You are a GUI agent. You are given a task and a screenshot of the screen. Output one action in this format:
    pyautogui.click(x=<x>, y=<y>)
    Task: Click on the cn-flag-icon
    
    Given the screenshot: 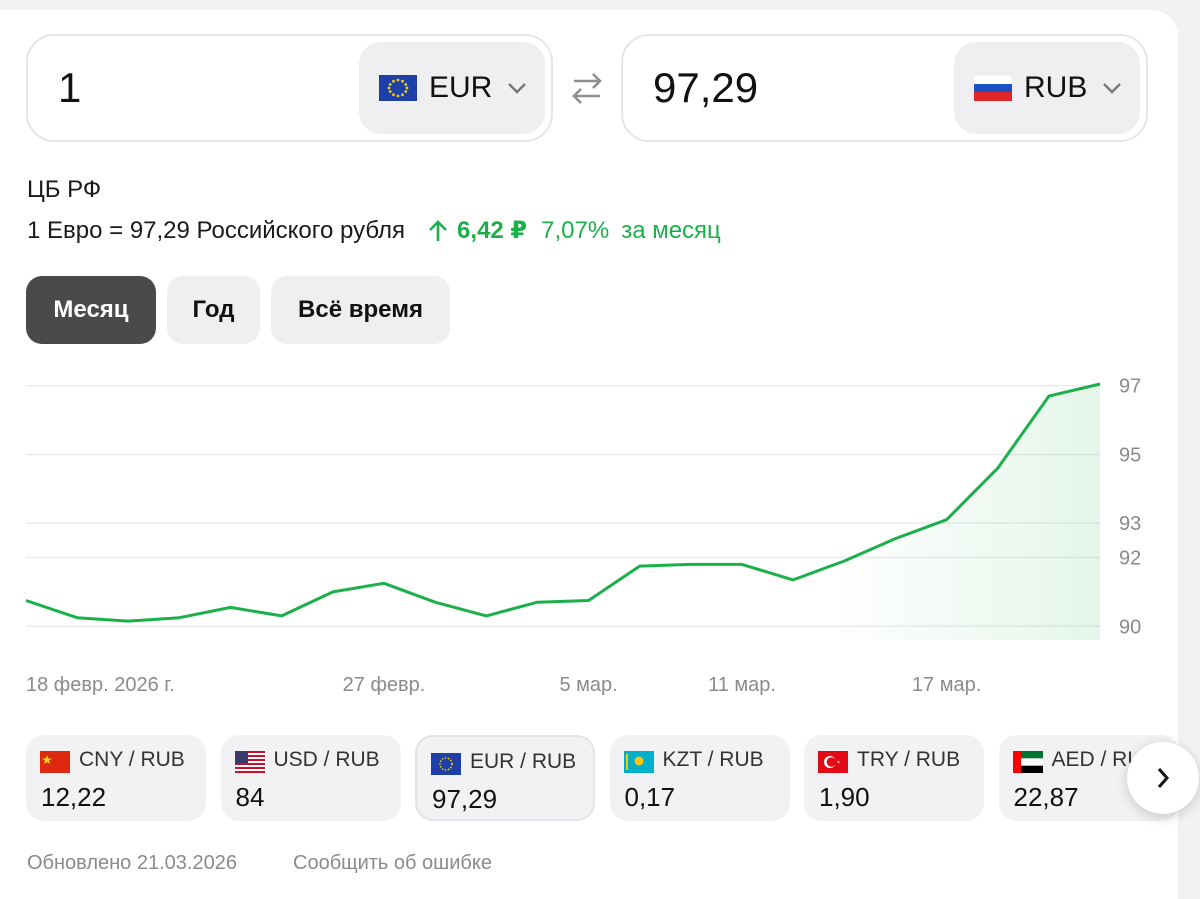 What is the action you would take?
    pyautogui.click(x=55, y=762)
    